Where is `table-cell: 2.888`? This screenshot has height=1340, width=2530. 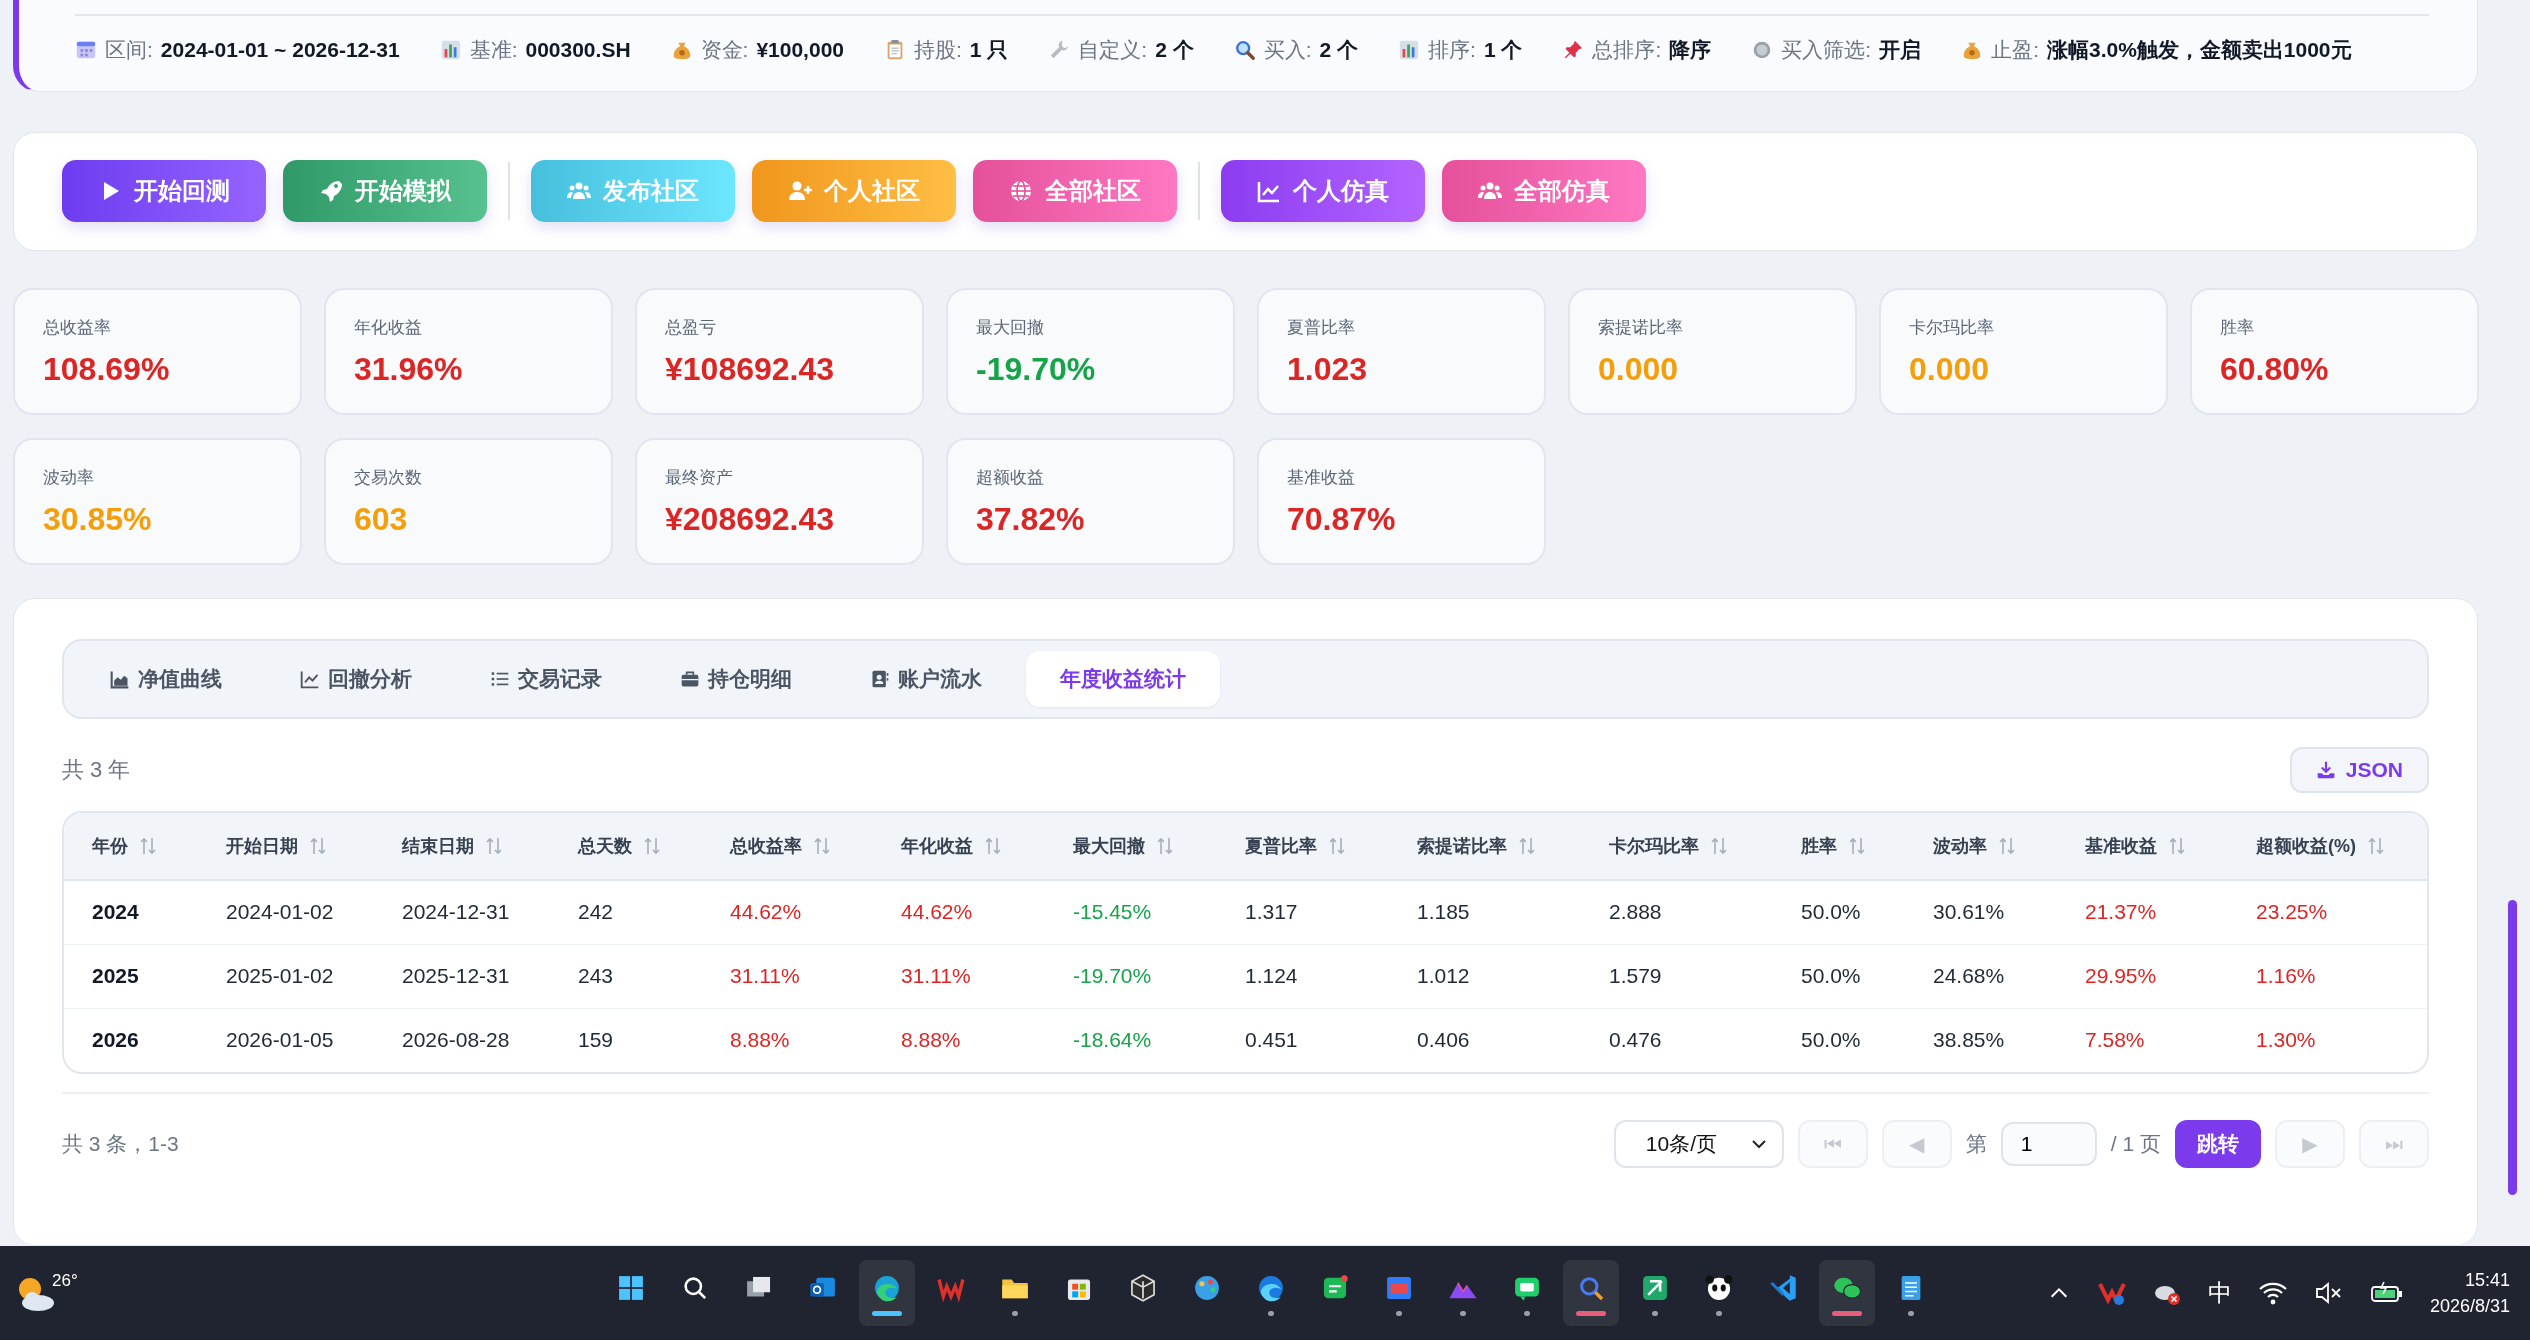 table-cell: 2.888 is located at coordinates (1635, 912).